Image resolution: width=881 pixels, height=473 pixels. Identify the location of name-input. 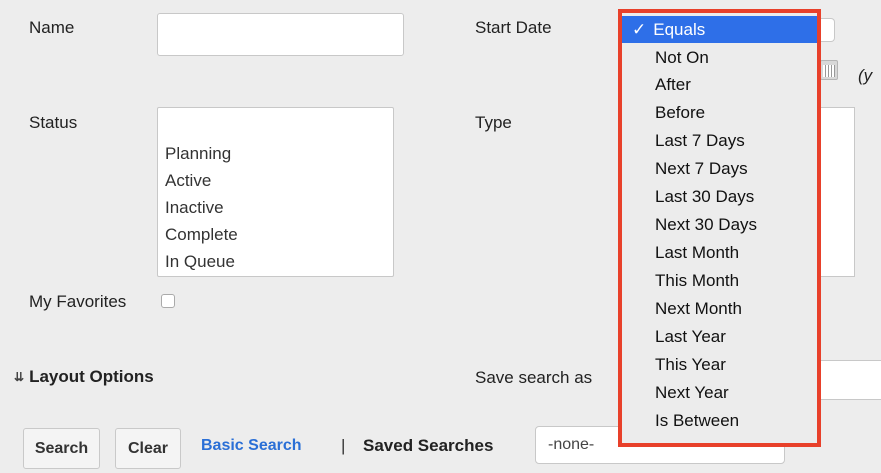
(280, 34).